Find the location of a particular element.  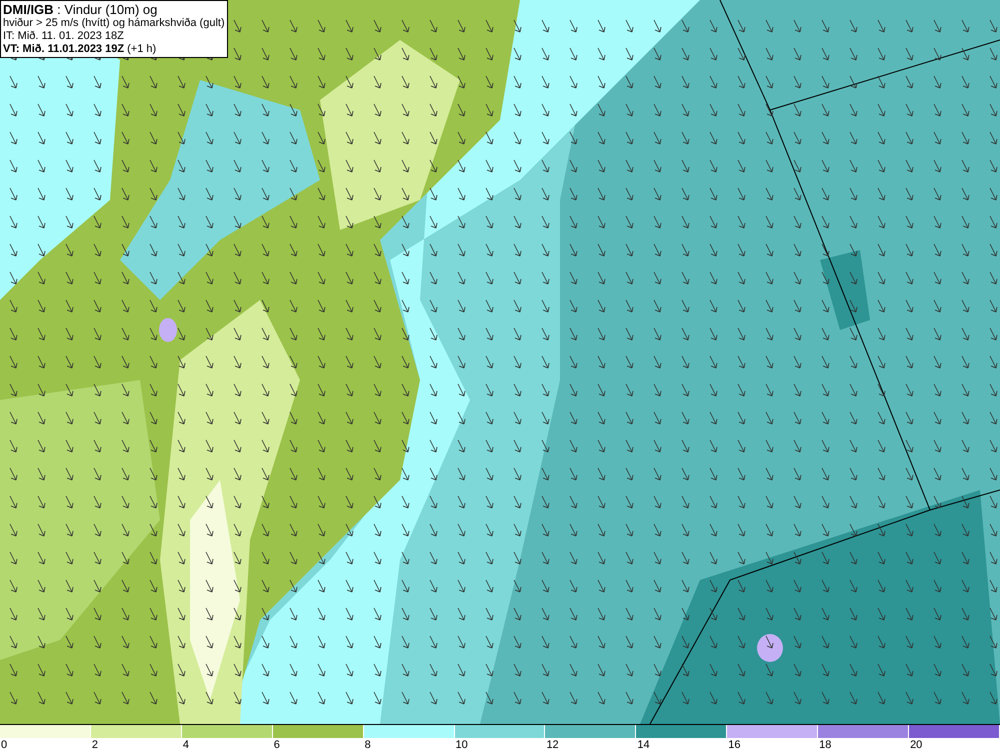

title-line: IT: Mið. 11. 01. 2023 18Z is located at coordinates (64, 36).